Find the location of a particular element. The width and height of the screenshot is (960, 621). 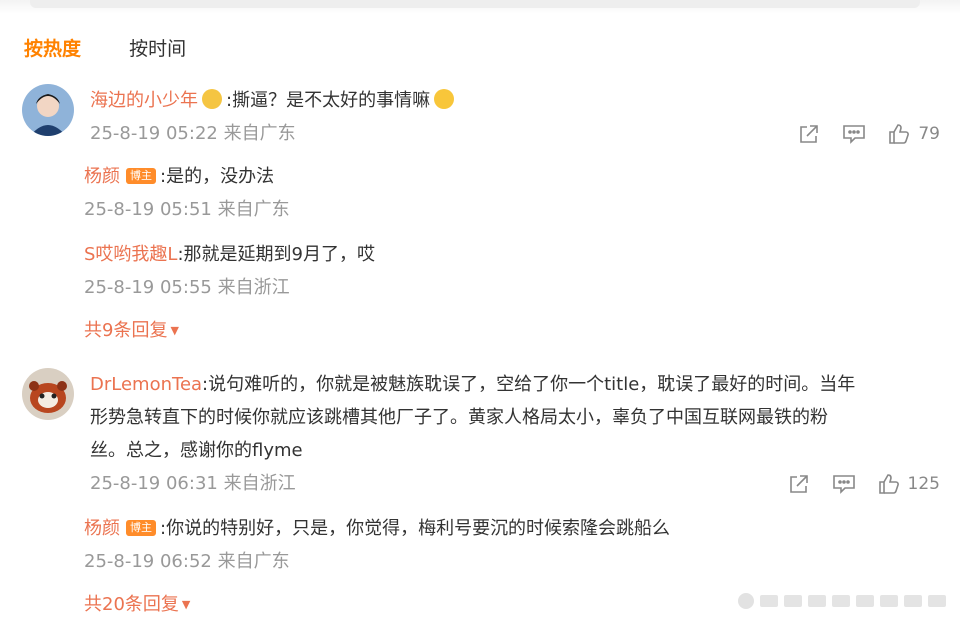

more-replies-link: 共20条回复 ▼ is located at coordinates (137, 604).